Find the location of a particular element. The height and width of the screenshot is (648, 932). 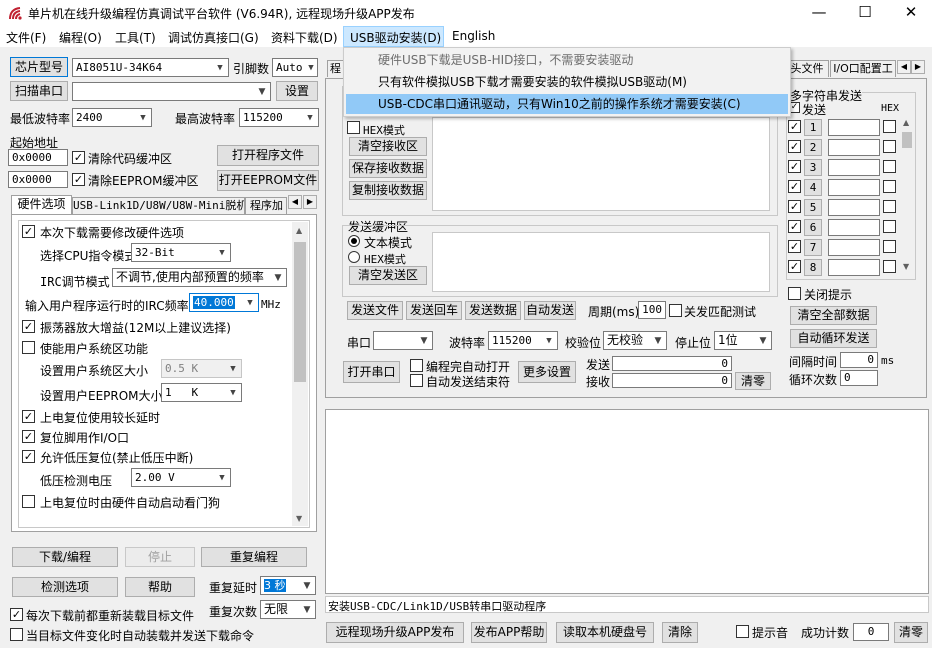

chip-model-button: 芯片型号 is located at coordinates (39, 67).